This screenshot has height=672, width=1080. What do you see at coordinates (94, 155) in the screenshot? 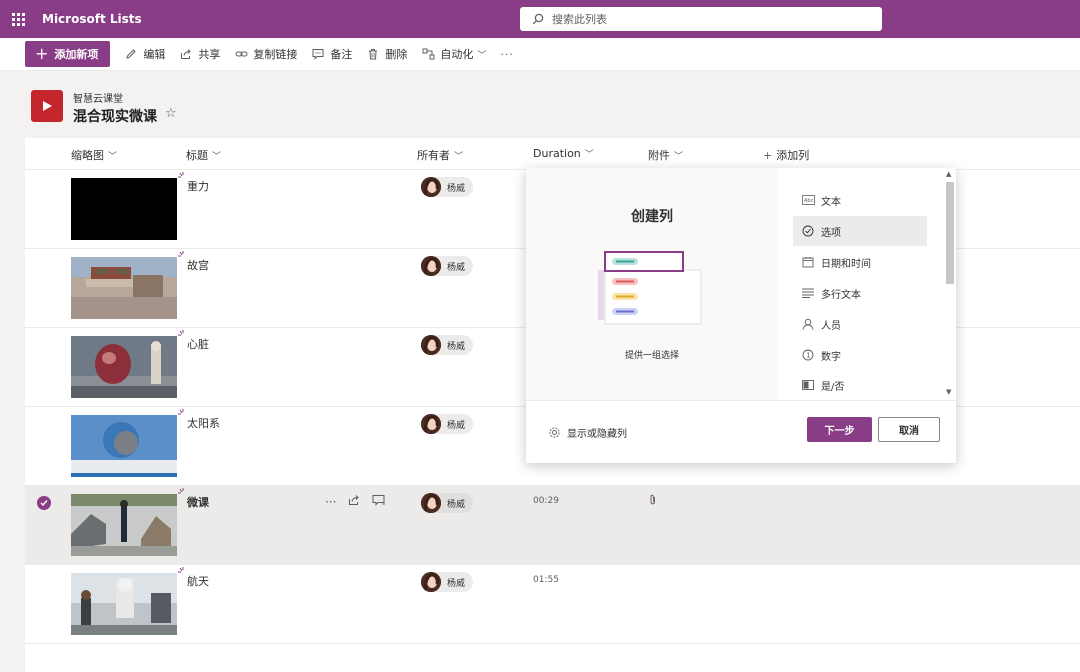
I see `column-thumbnail: 缩略图 ﹀` at bounding box center [94, 155].